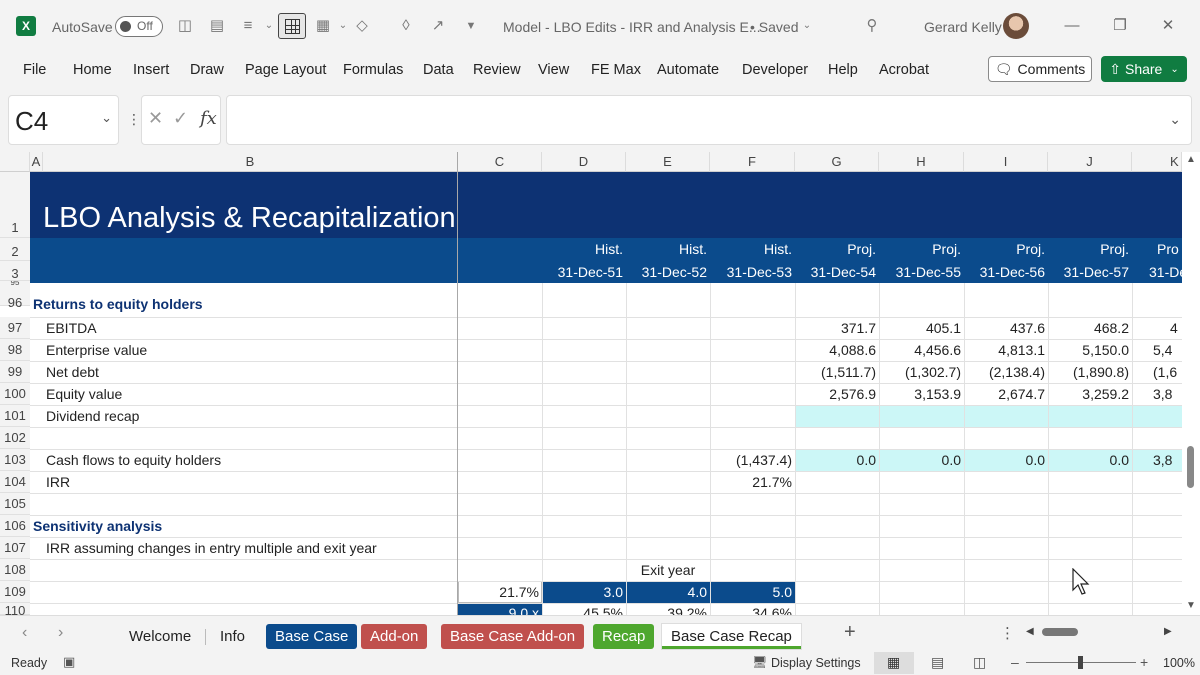  What do you see at coordinates (624, 636) in the screenshot?
I see `tab-recap: Recap` at bounding box center [624, 636].